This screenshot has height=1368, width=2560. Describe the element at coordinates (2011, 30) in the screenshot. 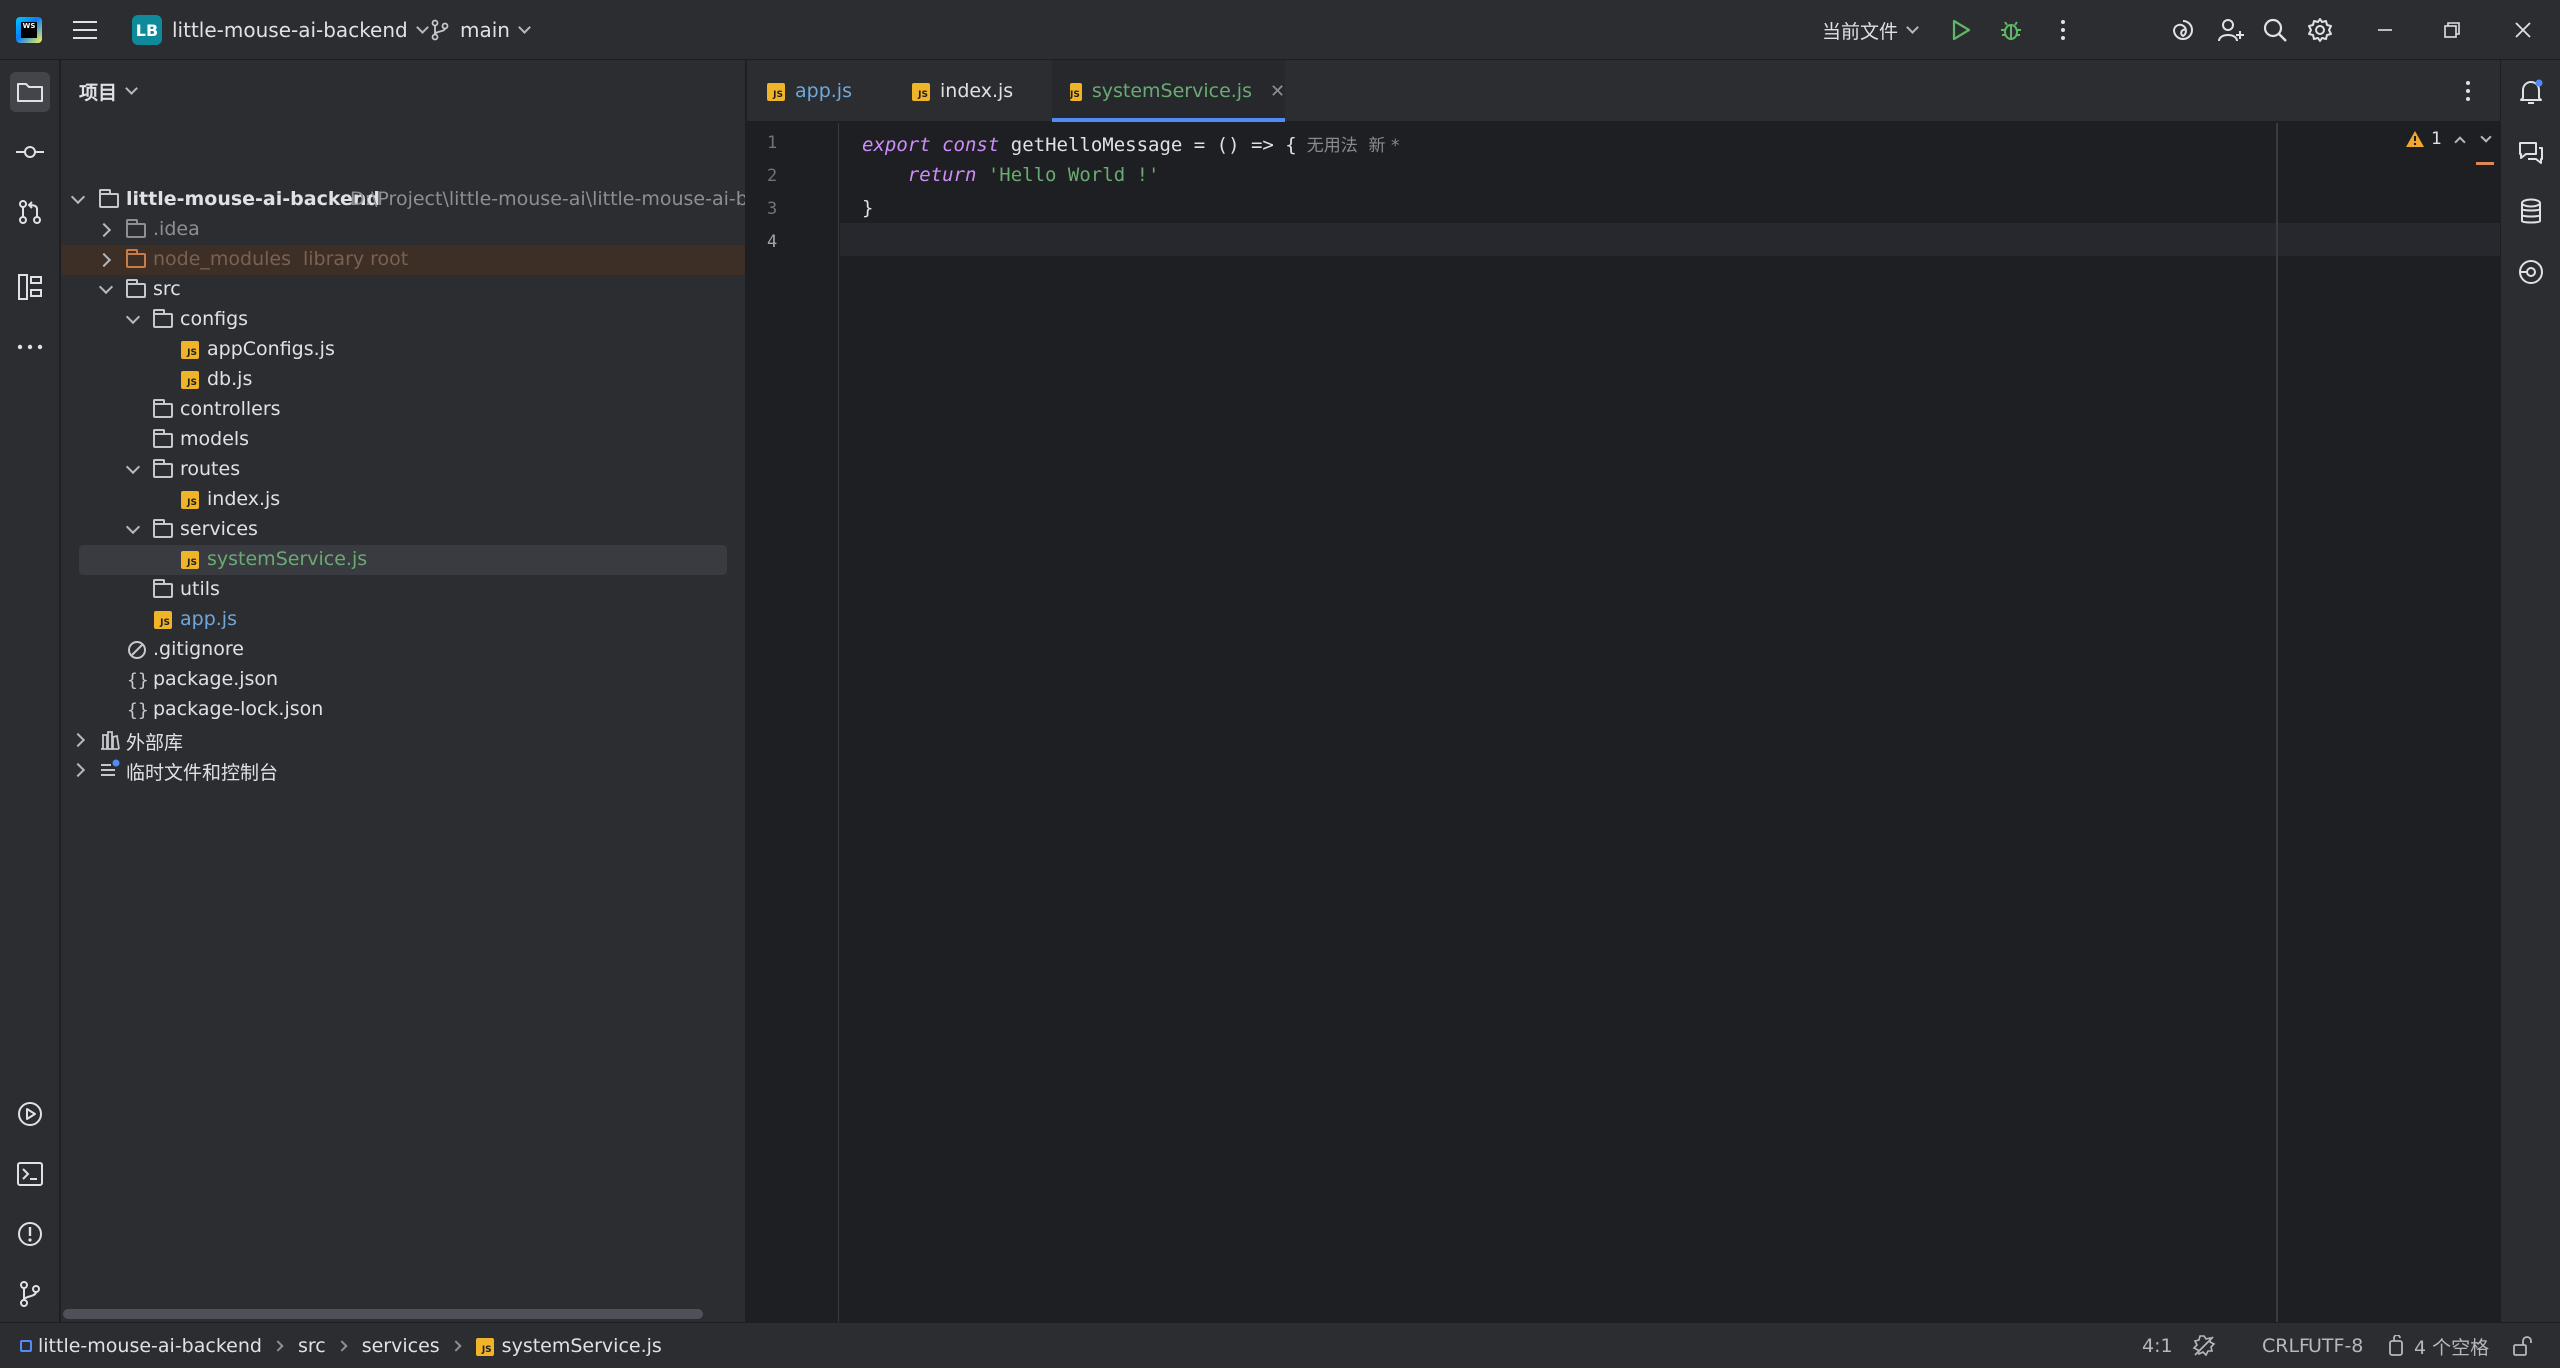

I see `debug-button` at that location.